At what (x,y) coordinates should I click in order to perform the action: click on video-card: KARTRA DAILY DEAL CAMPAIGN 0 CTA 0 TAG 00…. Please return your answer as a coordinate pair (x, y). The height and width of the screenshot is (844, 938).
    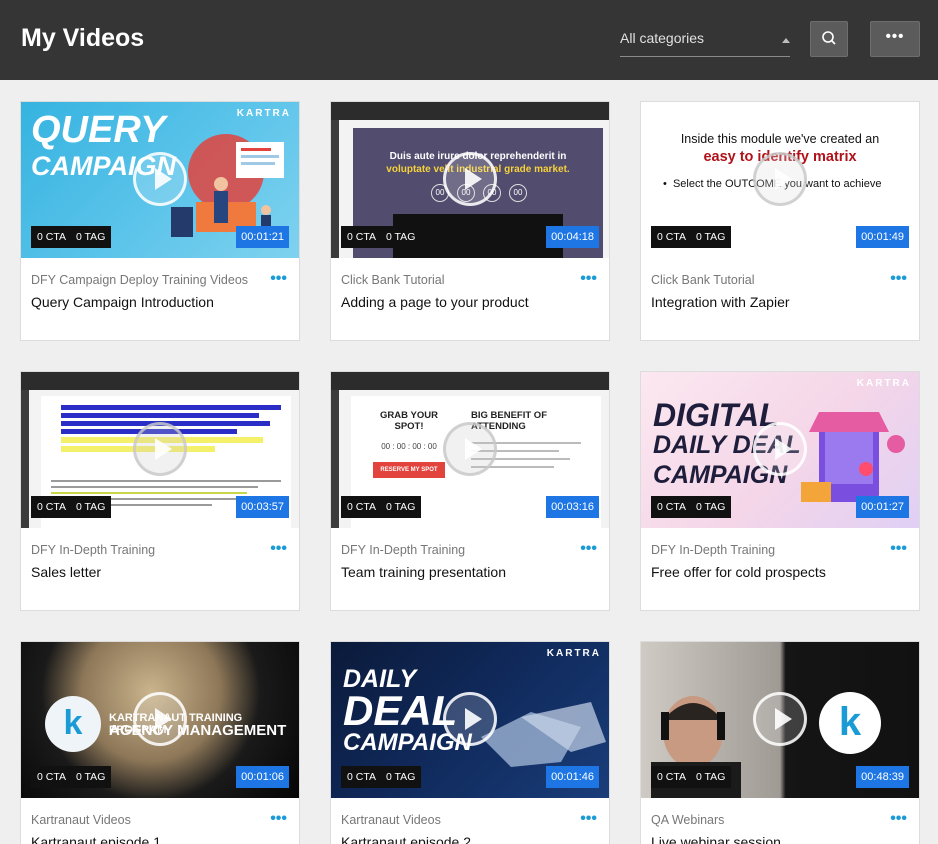
    Looking at the image, I should click on (470, 742).